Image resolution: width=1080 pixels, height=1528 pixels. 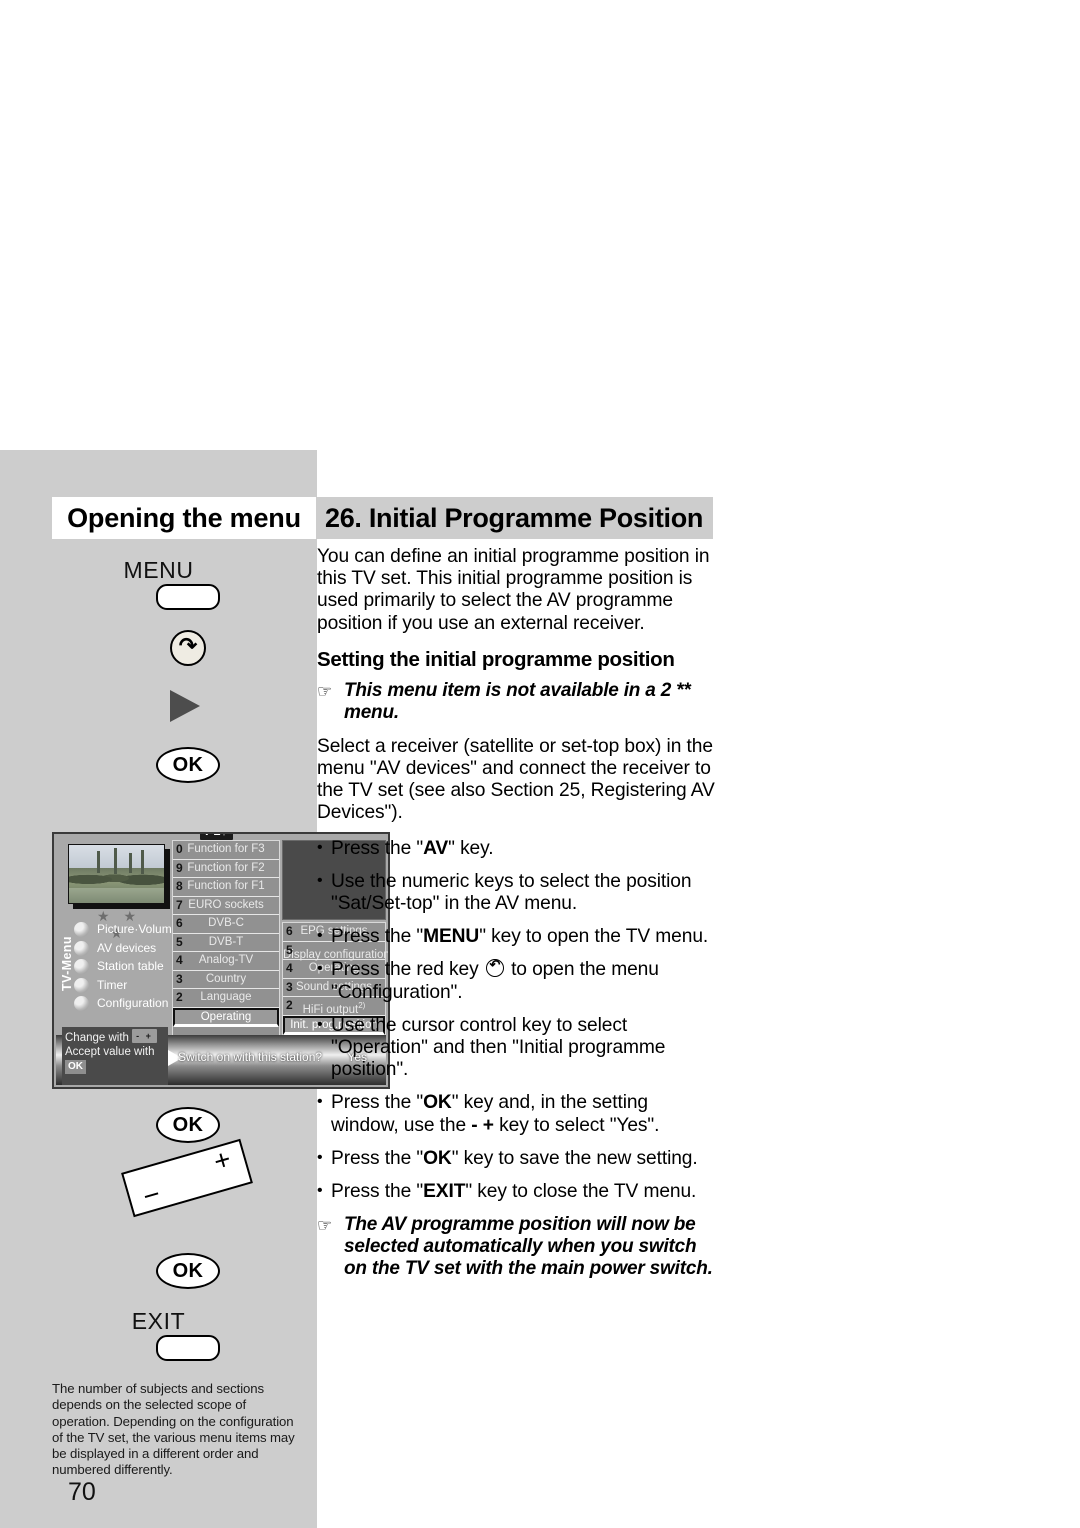 I want to click on plus-key-label: +, so click(x=222, y=1160).